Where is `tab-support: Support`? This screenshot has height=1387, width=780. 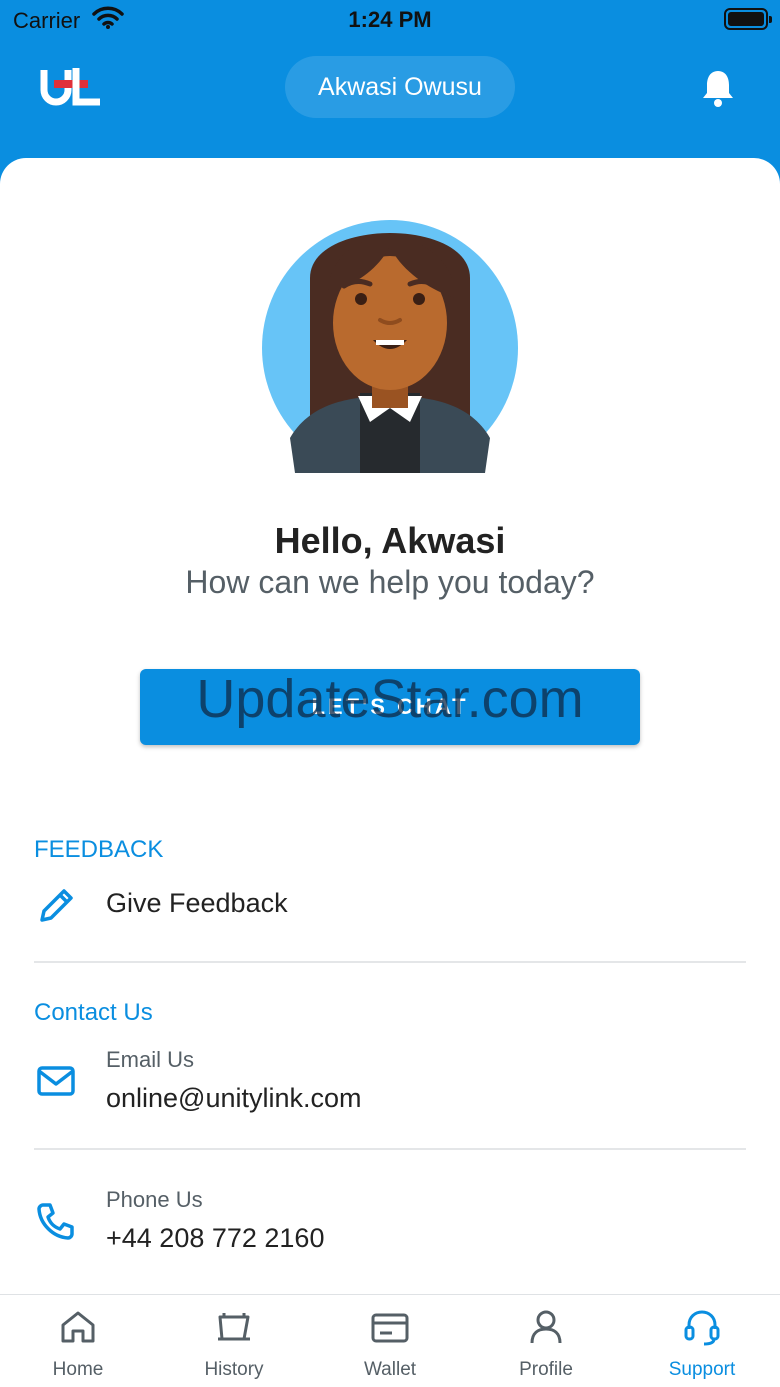 tab-support: Support is located at coordinates (702, 1341).